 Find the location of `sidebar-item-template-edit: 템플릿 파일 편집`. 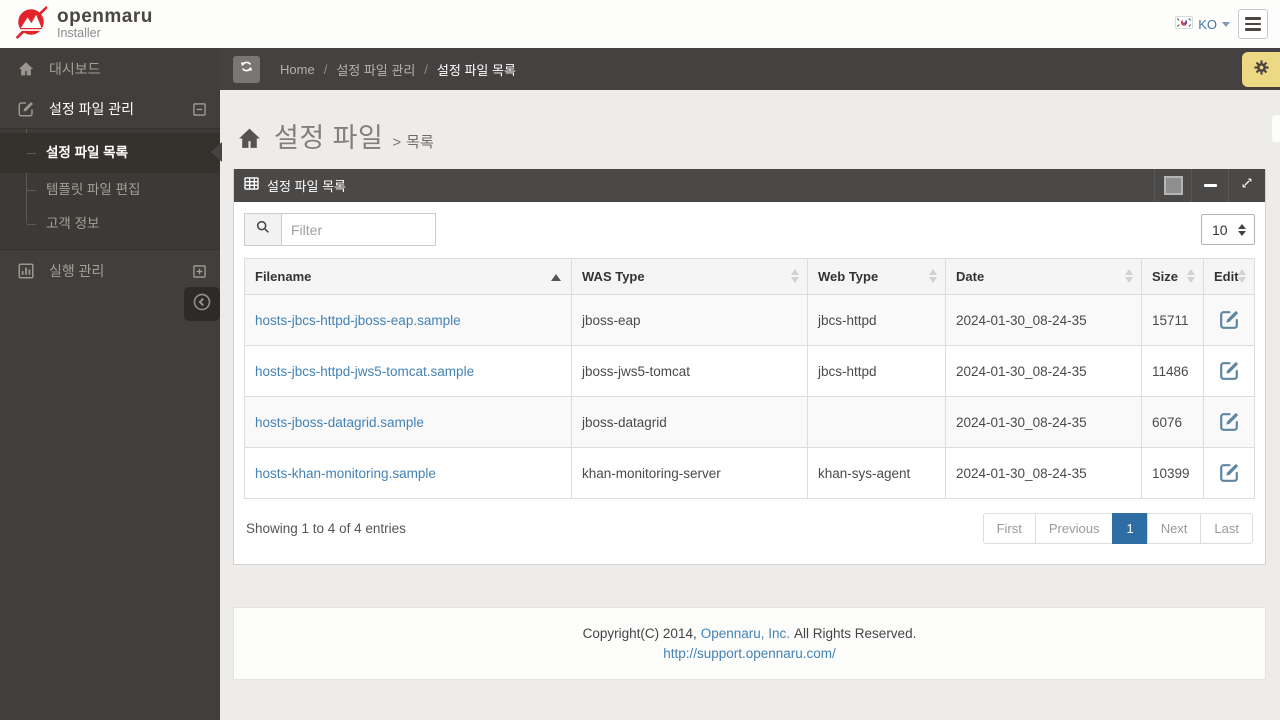

sidebar-item-template-edit: 템플릿 파일 편집 is located at coordinates (110, 190).